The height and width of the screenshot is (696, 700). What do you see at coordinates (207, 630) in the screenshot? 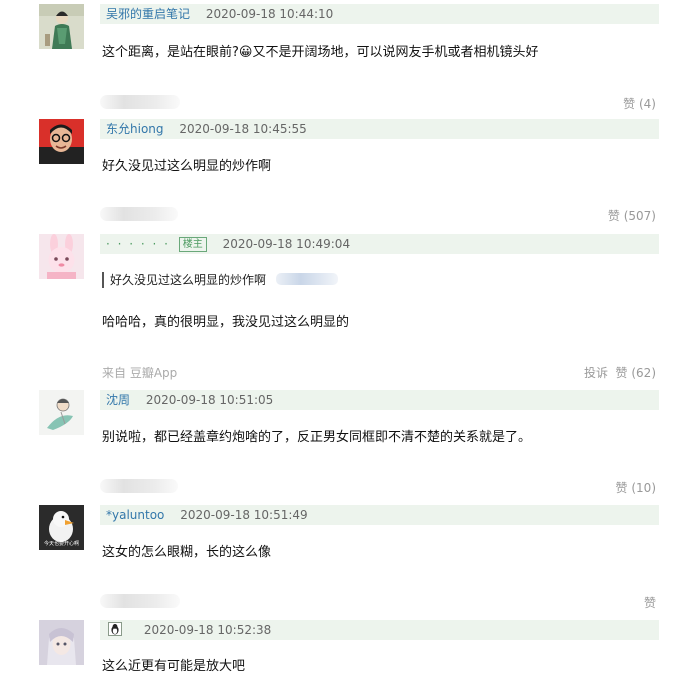
I see `comment-time: 2020-09-18 10:52:38` at bounding box center [207, 630].